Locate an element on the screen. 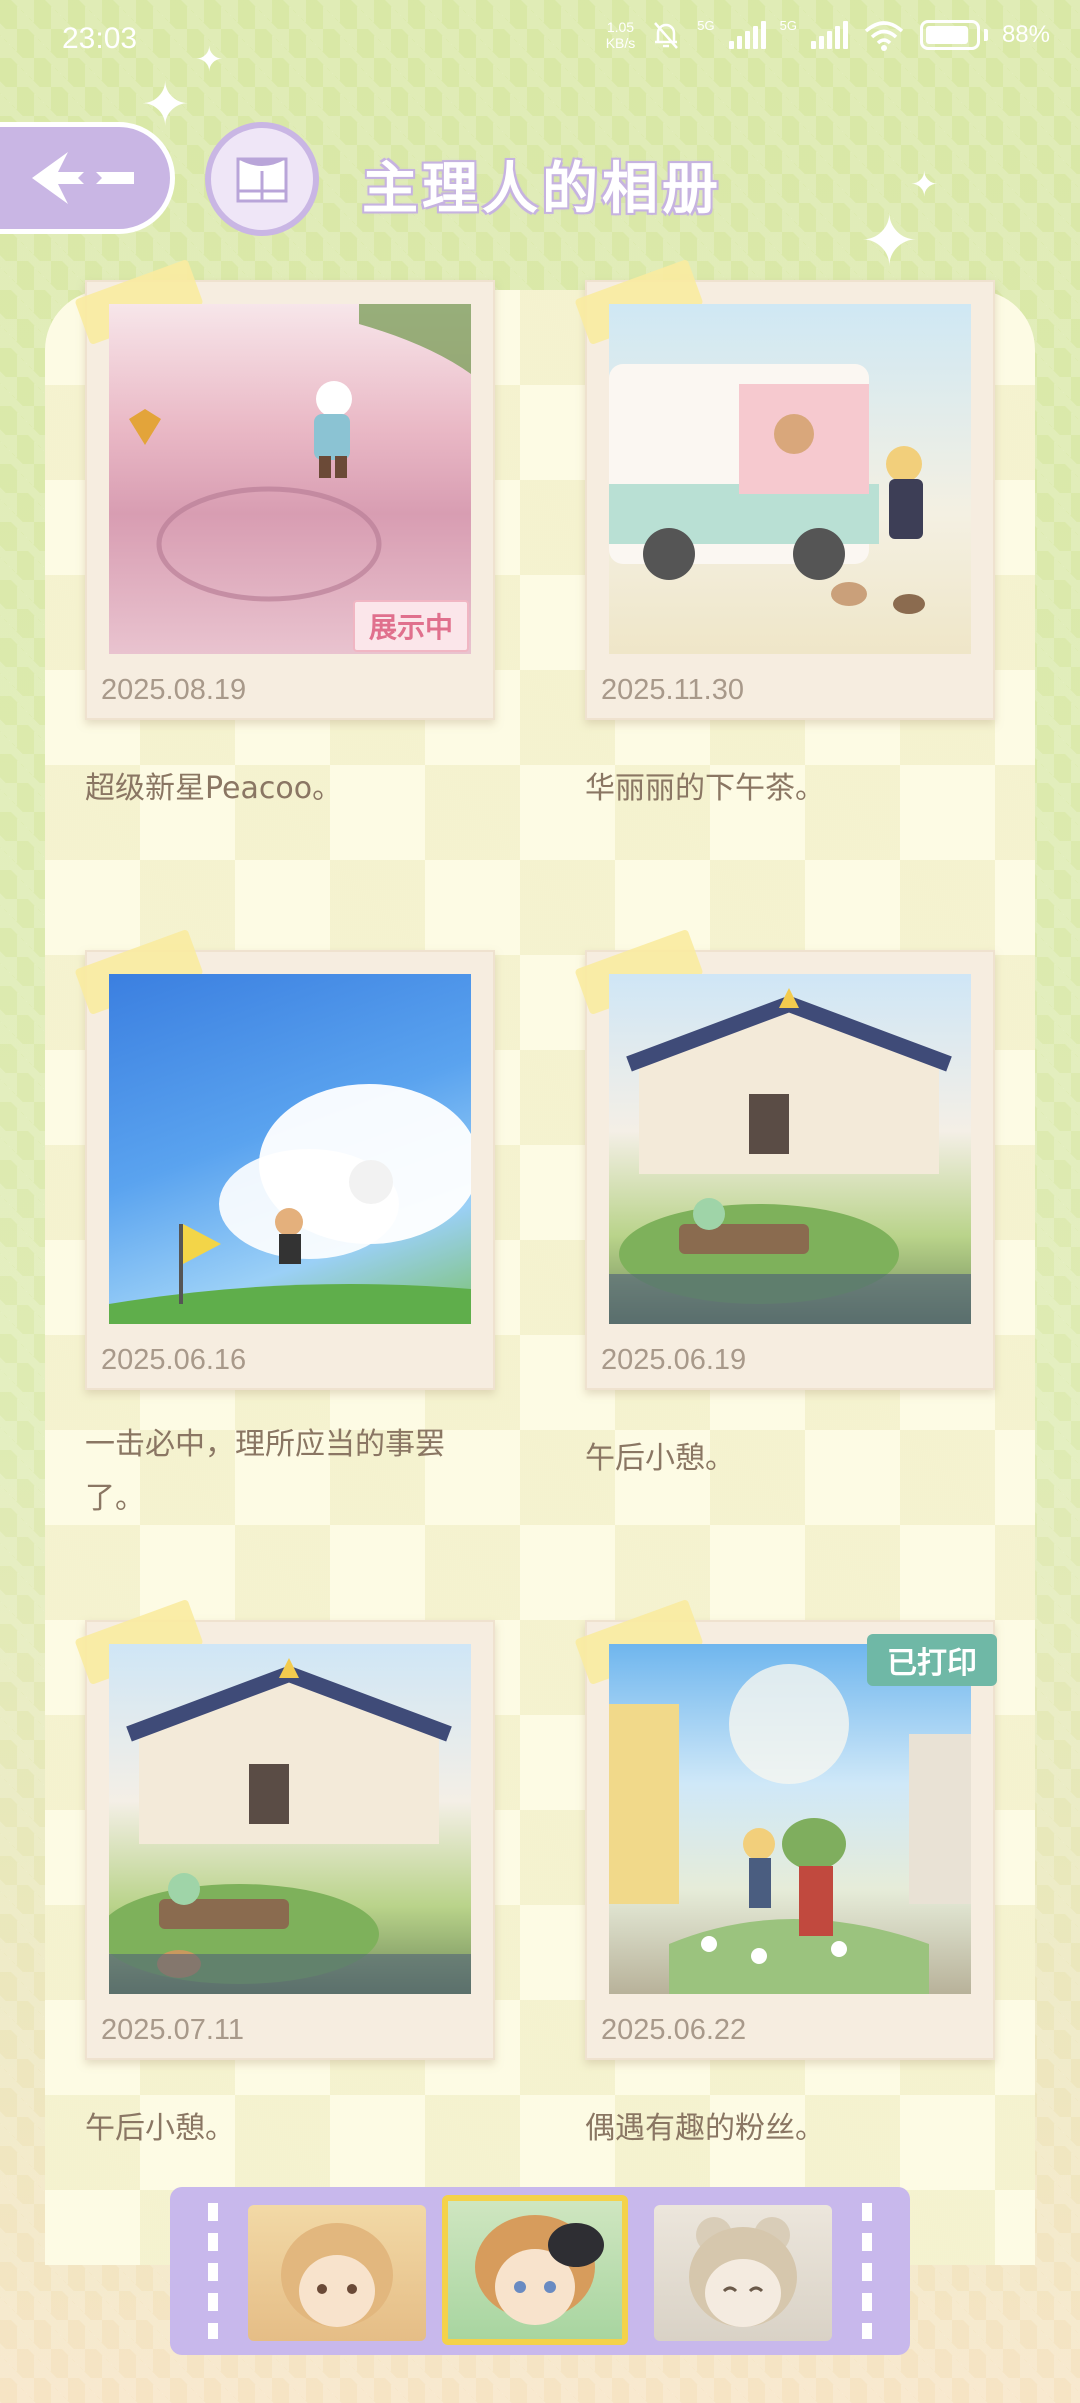  photo-card: 展示中 2025.08.19 is located at coordinates (284, 489).